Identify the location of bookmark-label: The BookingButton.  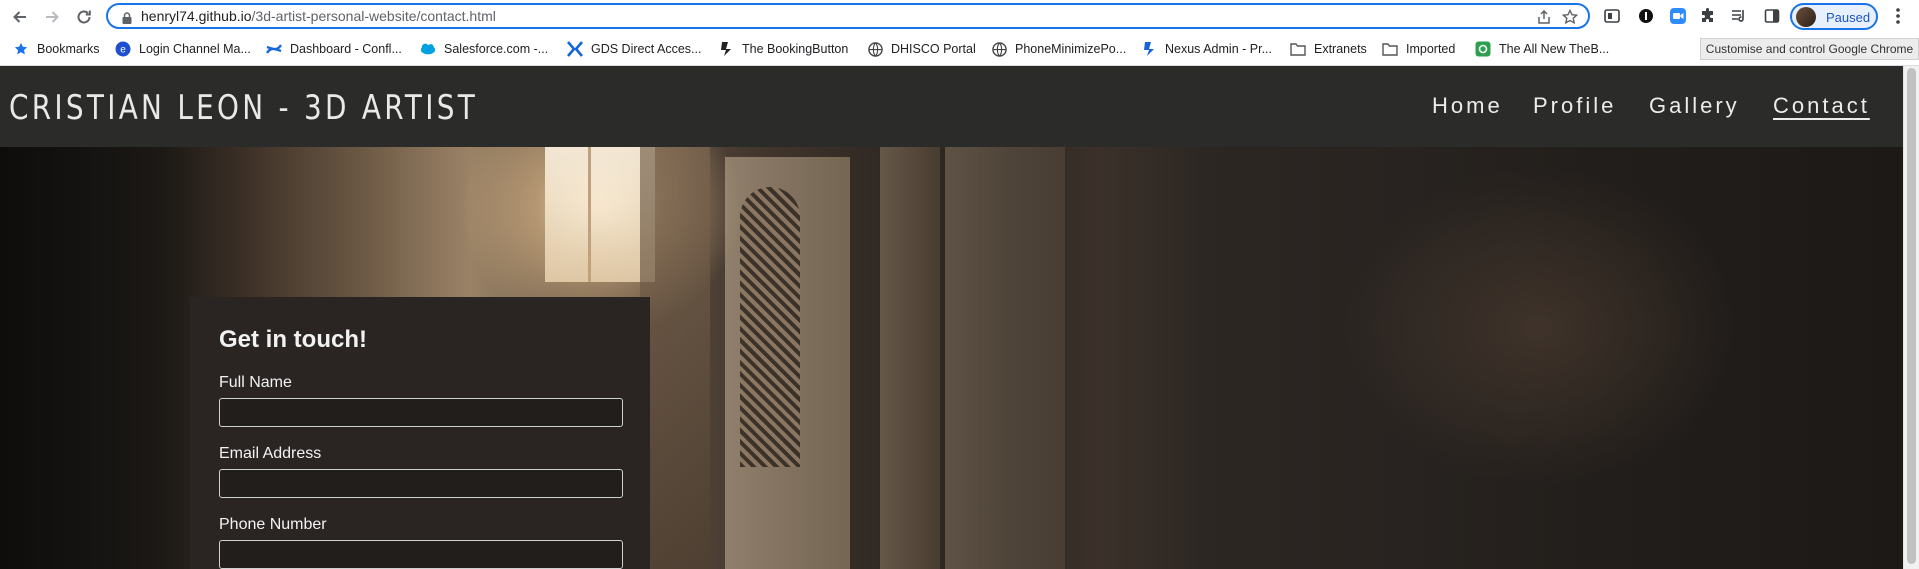
(795, 49).